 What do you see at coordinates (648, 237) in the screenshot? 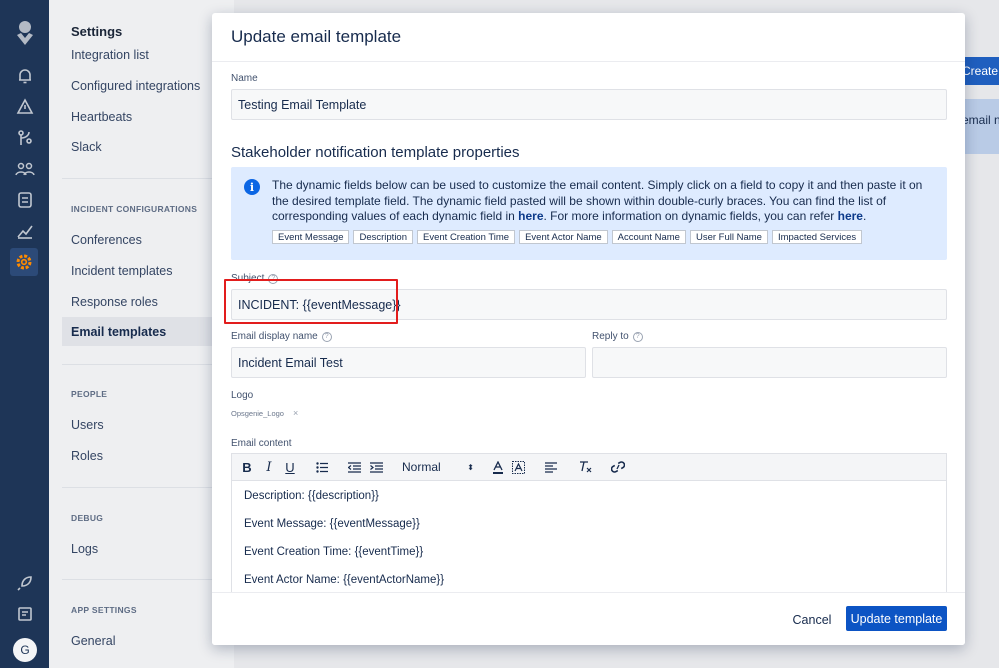
I see `dynamic-field-chip: Account Name` at bounding box center [648, 237].